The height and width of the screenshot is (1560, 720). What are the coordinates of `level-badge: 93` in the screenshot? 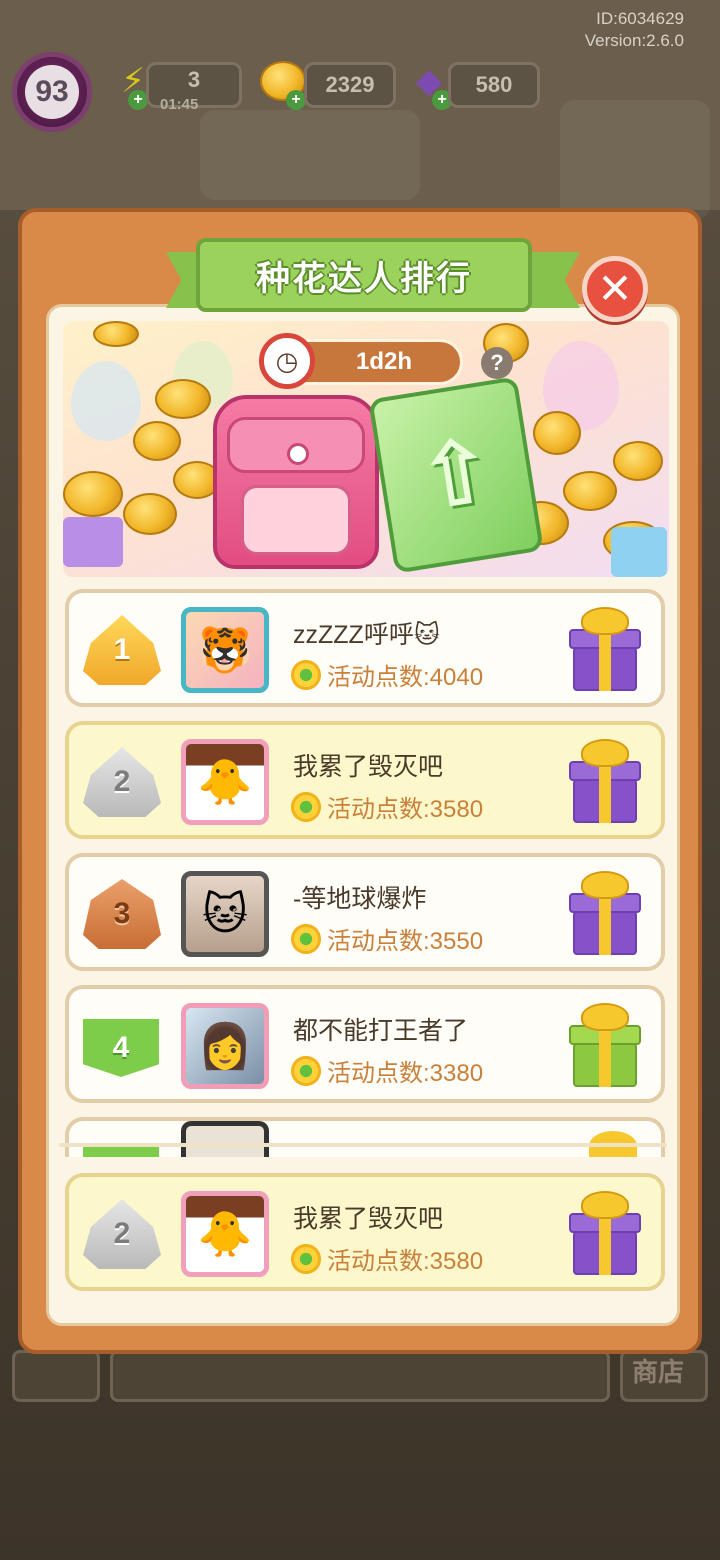 It's located at (52, 92).